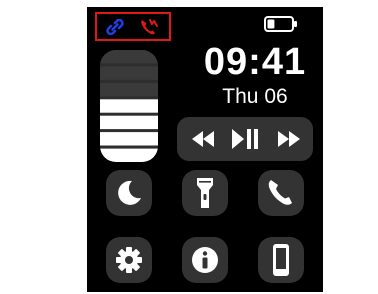 The height and width of the screenshot is (294, 378). I want to click on info-icon, so click(205, 260).